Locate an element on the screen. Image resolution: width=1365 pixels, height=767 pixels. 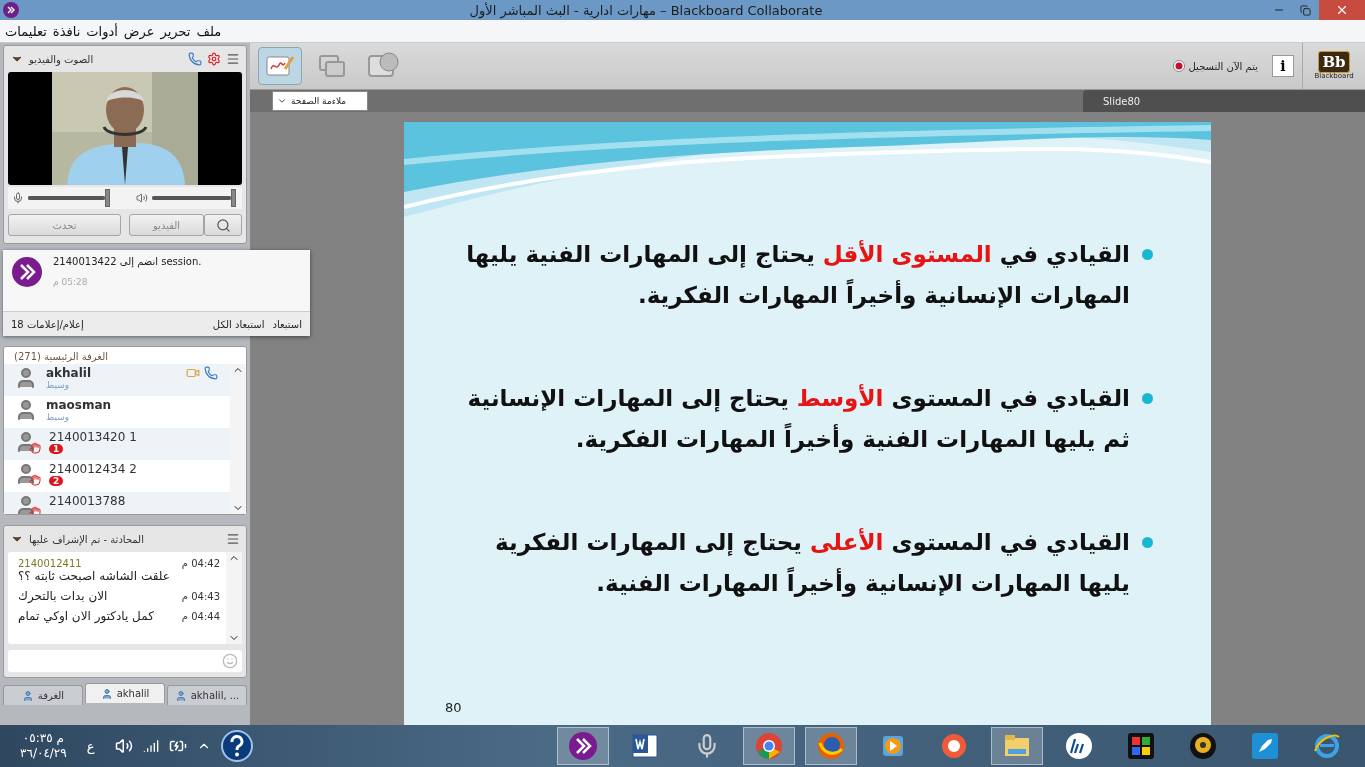
participant-name: 2140012434 2 is located at coordinates (93, 469).